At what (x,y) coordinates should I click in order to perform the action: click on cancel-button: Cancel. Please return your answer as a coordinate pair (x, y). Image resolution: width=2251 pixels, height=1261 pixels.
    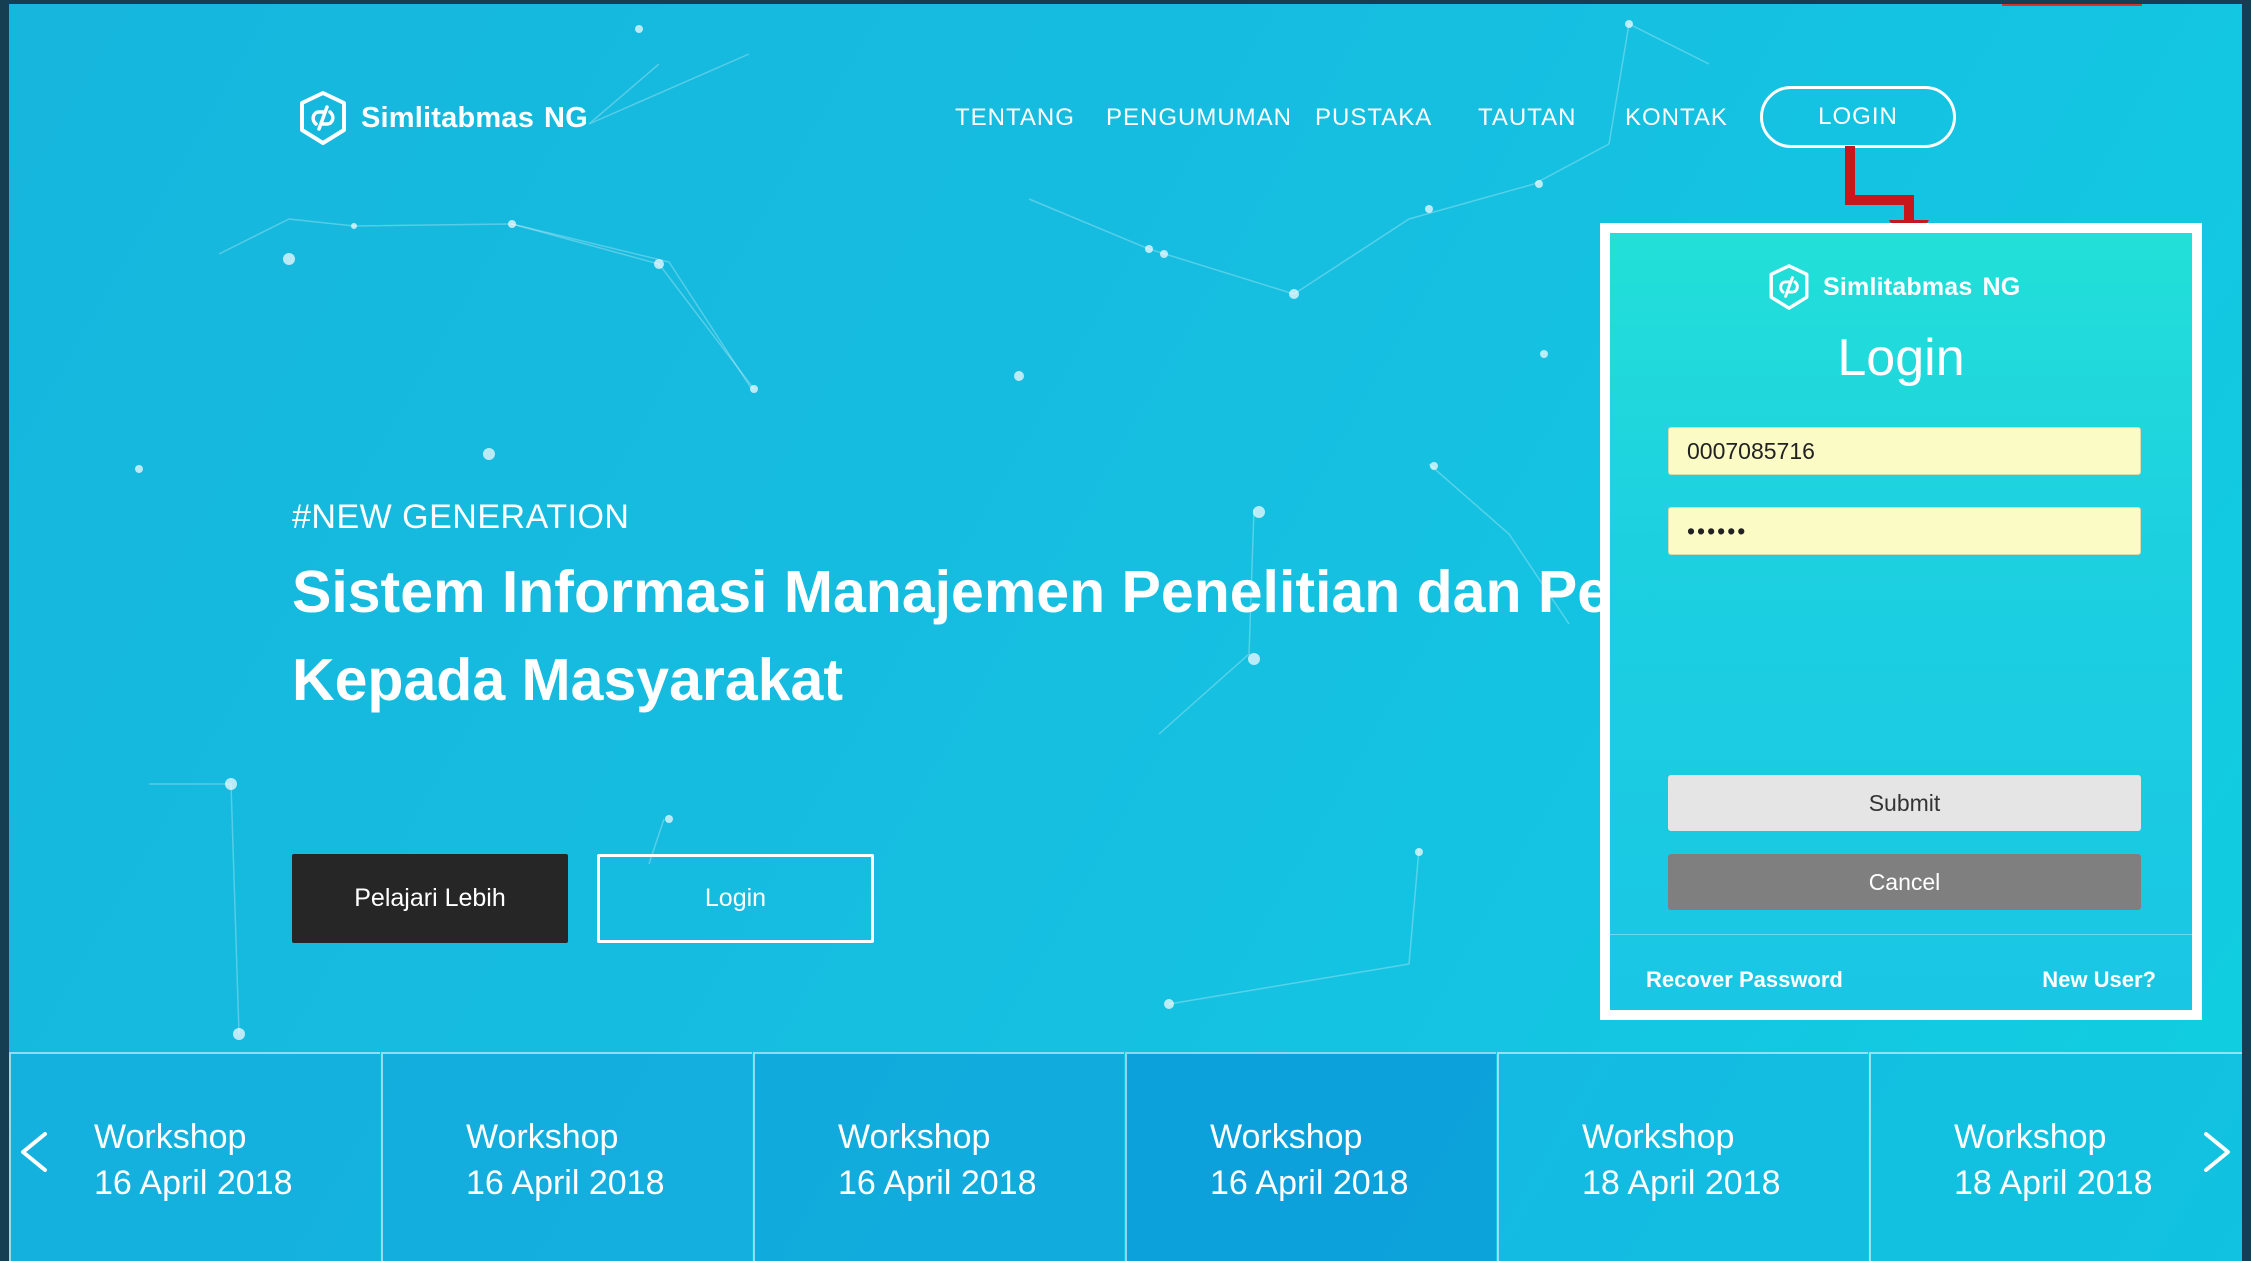
    Looking at the image, I should click on (1904, 882).